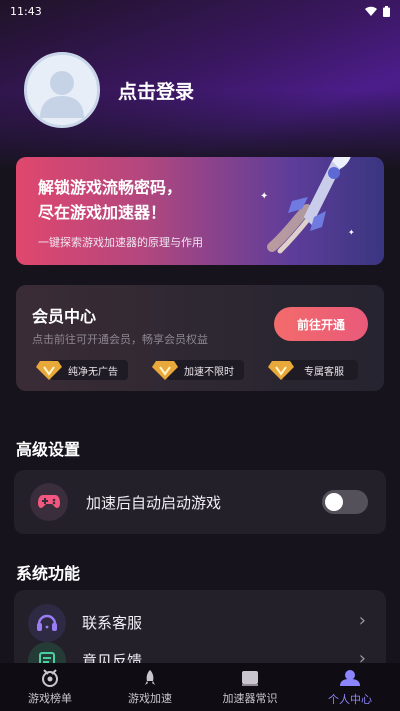 Image resolution: width=400 pixels, height=711 pixels. What do you see at coordinates (48, 449) in the screenshot?
I see `advanced-settings-title: 高级设置` at bounding box center [48, 449].